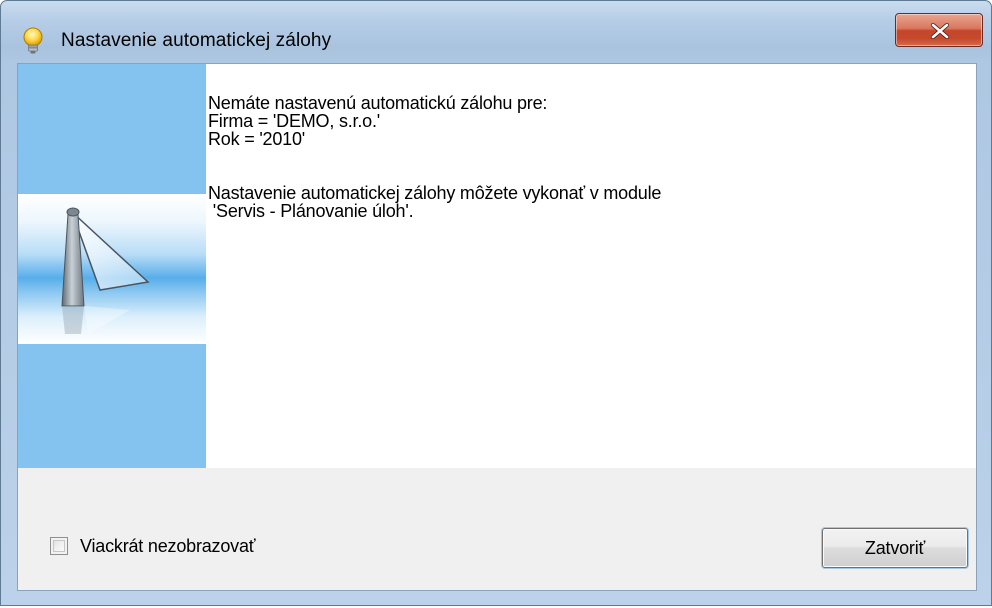  I want to click on dont-show-again-option: Viackrát nezobrazovať, so click(153, 546).